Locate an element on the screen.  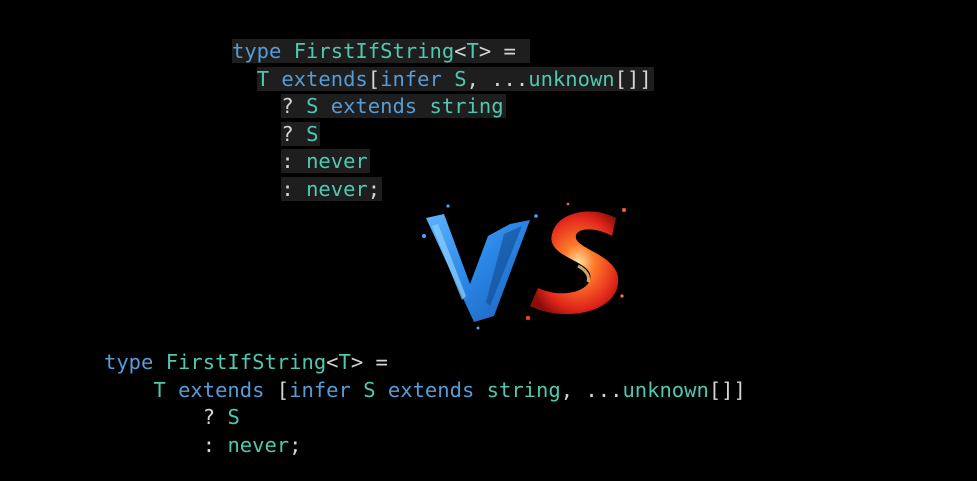
v-letter is located at coordinates (480, 267).